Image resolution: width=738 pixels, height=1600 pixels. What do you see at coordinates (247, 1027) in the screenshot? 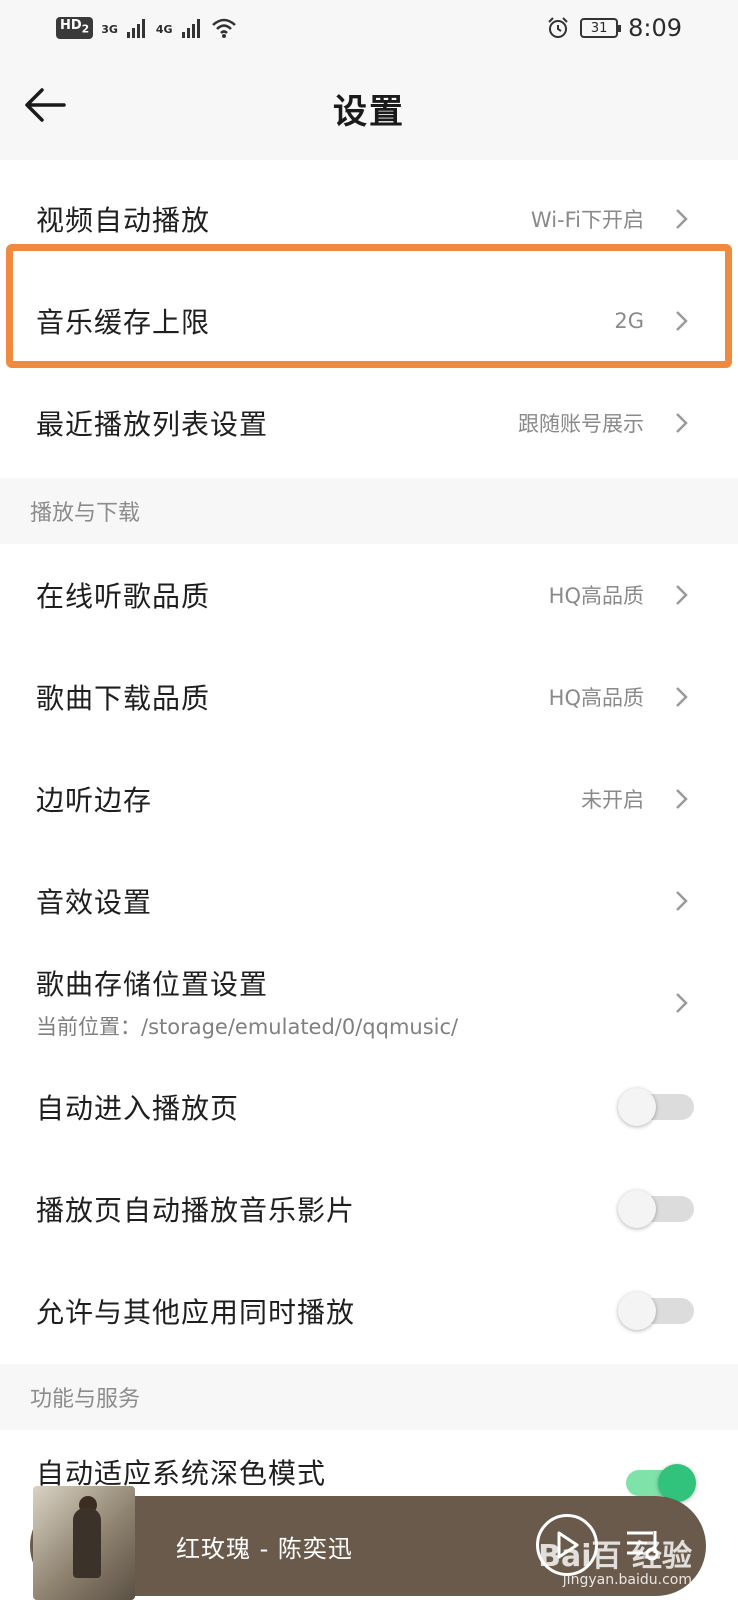
I see `row-sublabel: 当前位置：/storage/emulated/0/qqmusic/` at bounding box center [247, 1027].